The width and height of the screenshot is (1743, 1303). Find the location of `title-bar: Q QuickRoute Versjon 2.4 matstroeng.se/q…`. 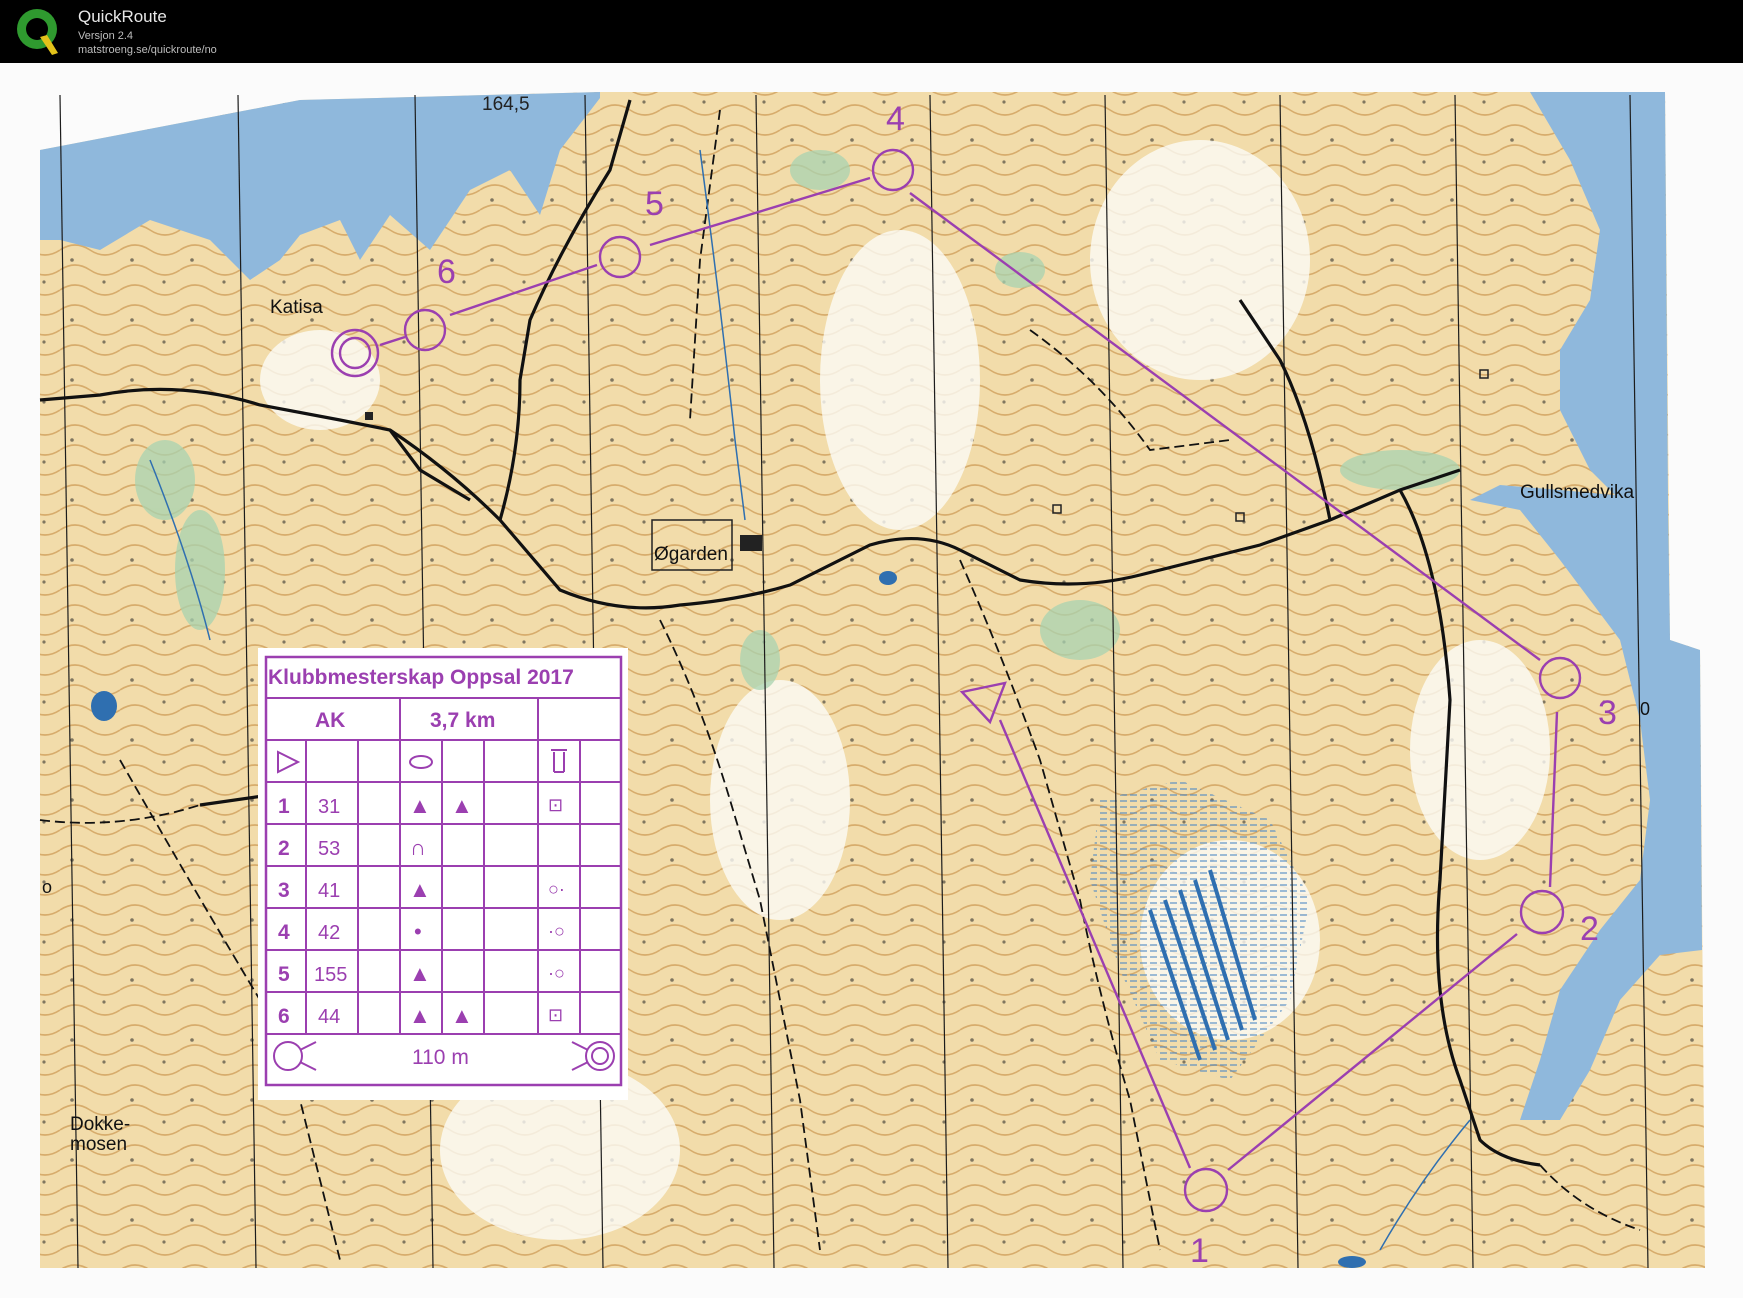

title-bar: Q QuickRoute Versjon 2.4 matstroeng.se/q… is located at coordinates (871, 31).